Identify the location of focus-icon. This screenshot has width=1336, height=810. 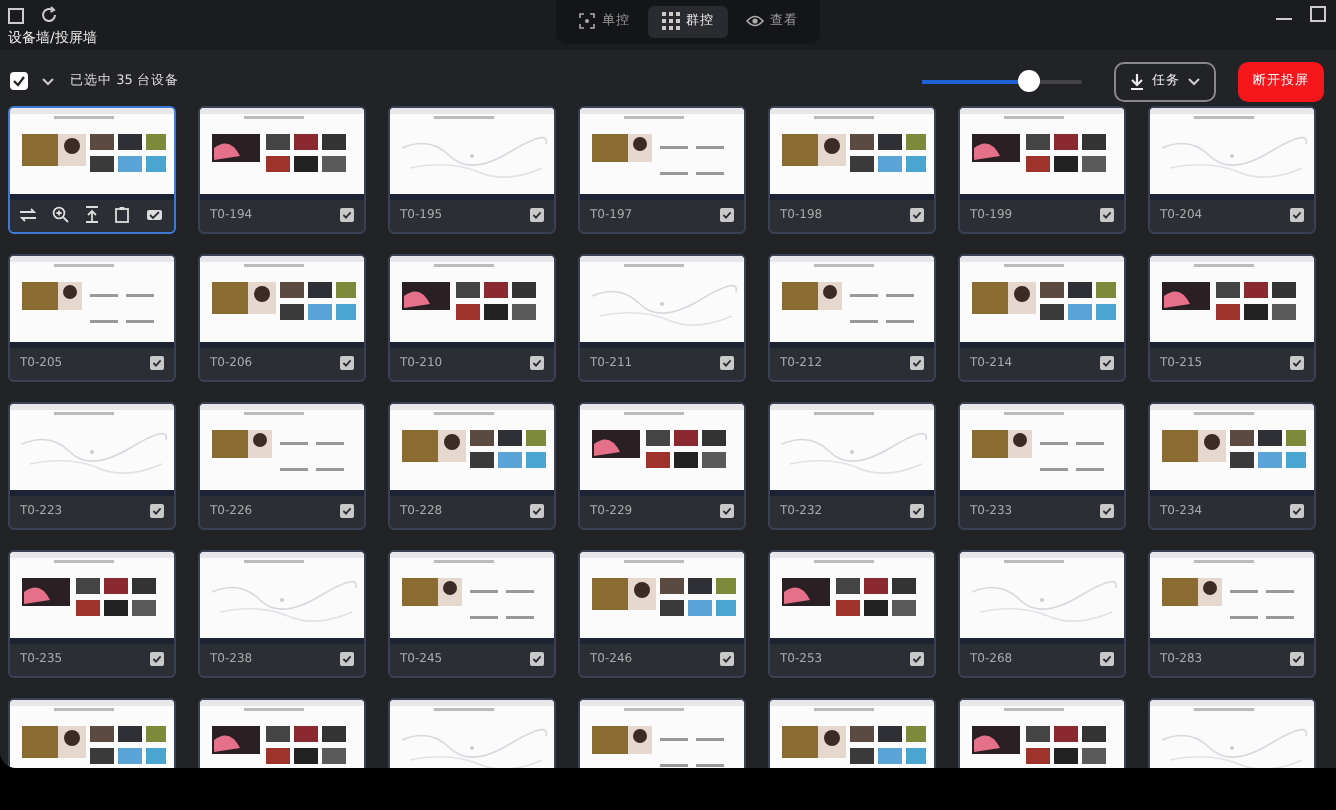
(587, 21).